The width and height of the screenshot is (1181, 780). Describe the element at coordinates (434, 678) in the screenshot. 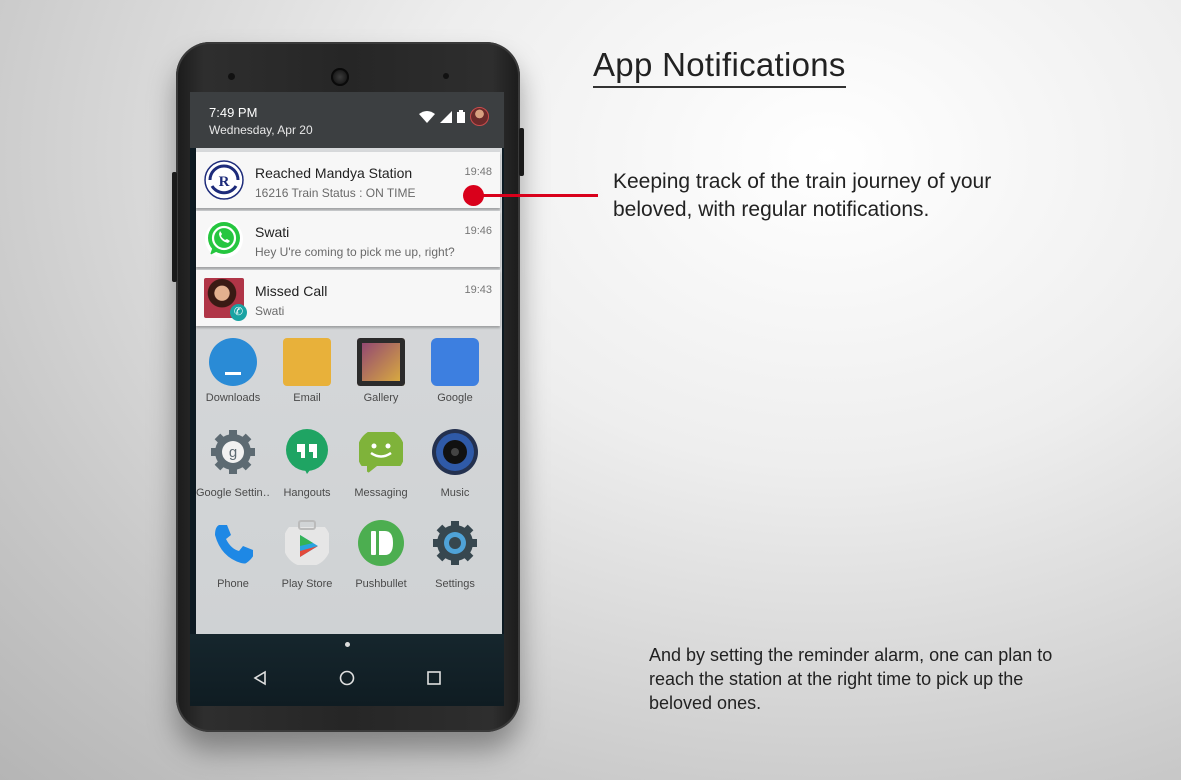

I see `recents-icon` at that location.